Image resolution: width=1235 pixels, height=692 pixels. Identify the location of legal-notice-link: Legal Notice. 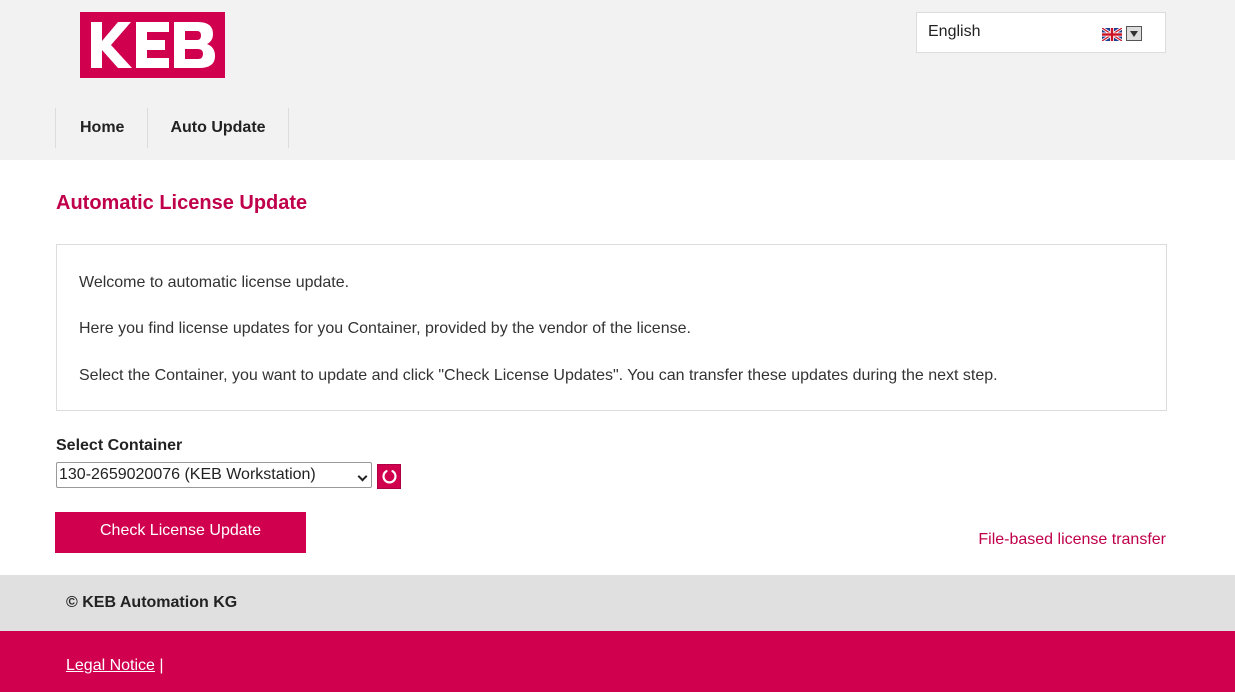
(110, 665).